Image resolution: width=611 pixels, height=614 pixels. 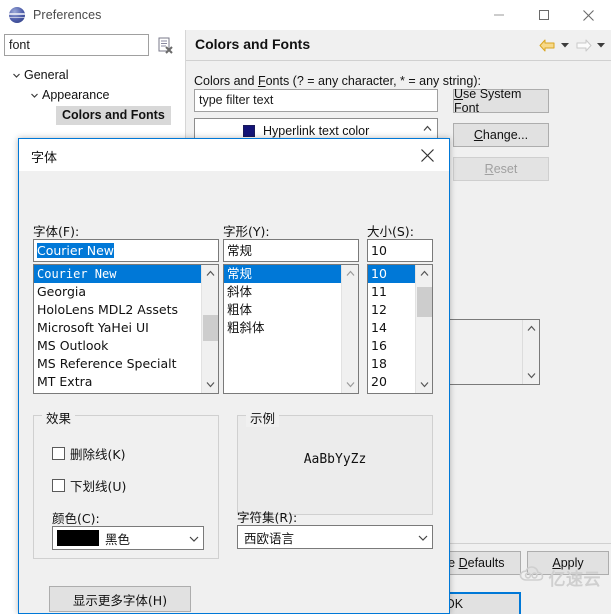 I want to click on color-dropdown: 黑色, so click(x=128, y=538).